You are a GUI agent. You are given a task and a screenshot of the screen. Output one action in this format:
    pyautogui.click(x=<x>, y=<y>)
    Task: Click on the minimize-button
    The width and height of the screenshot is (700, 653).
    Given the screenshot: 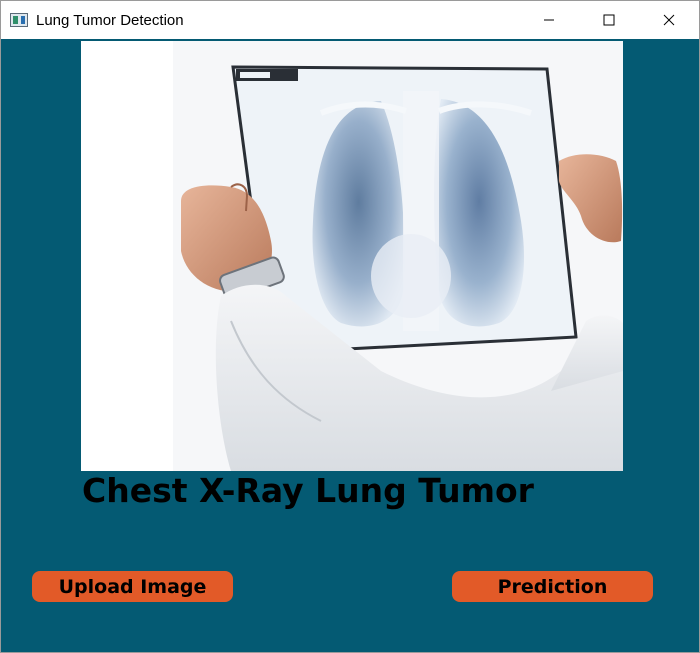 What is the action you would take?
    pyautogui.click(x=549, y=20)
    